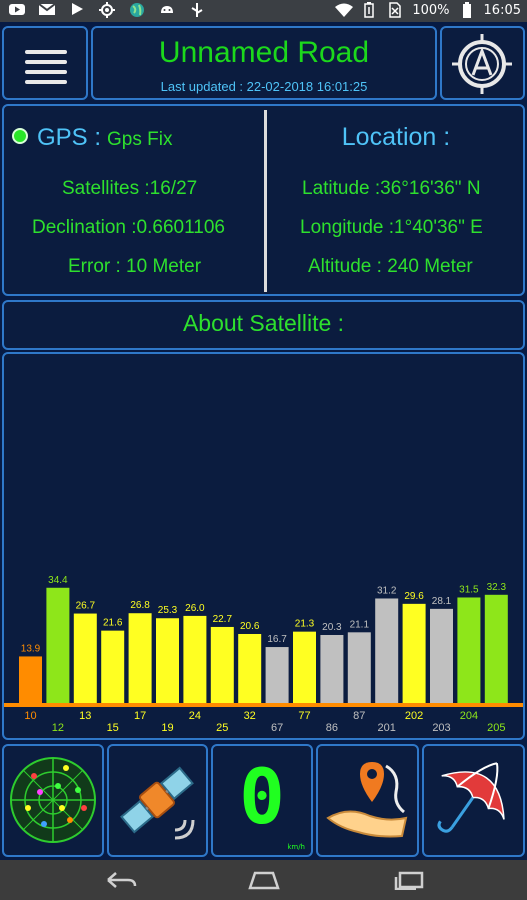 This screenshot has width=527, height=900. I want to click on battery-percent: 100%, so click(431, 10).